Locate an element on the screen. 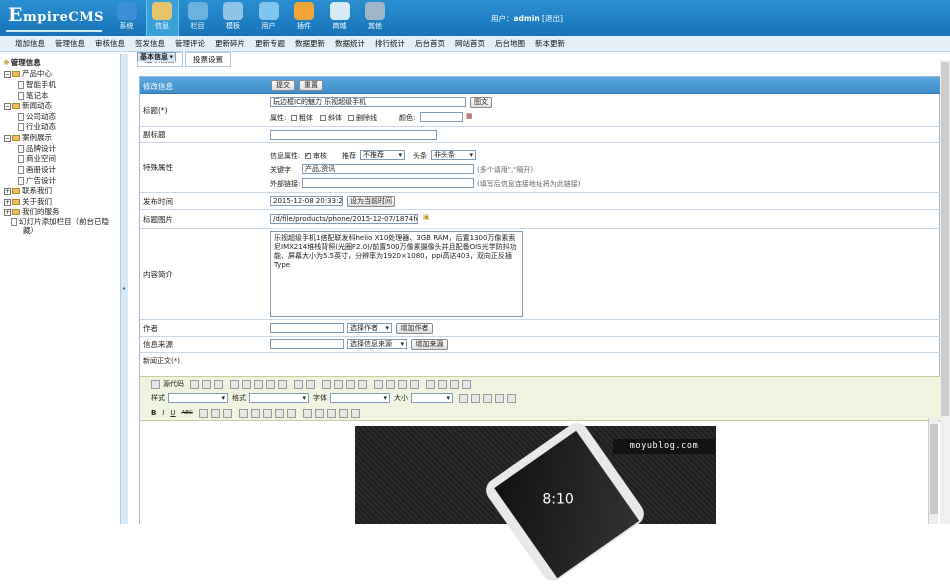 The height and width of the screenshot is (586, 950). tree-leaf: 藏） is located at coordinates (30, 231).